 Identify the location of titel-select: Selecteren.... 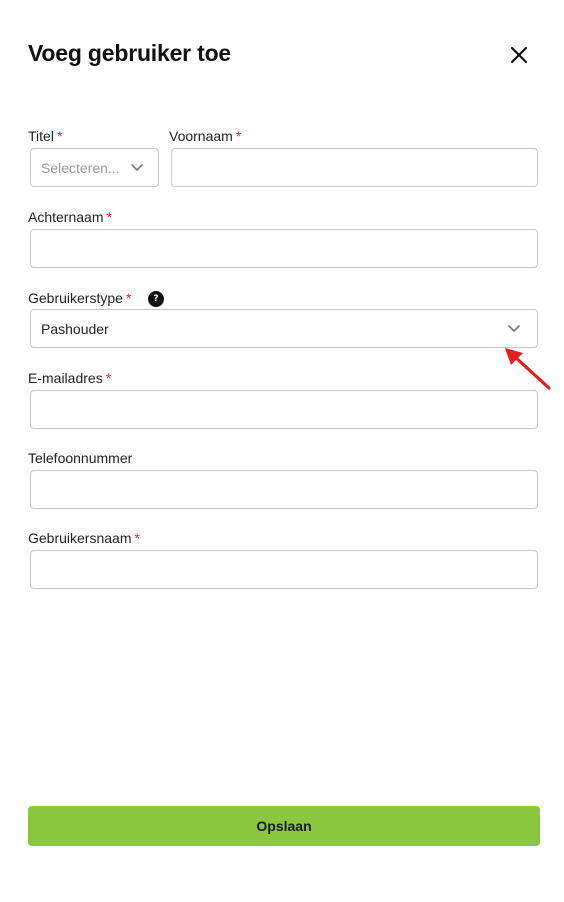
(94, 167).